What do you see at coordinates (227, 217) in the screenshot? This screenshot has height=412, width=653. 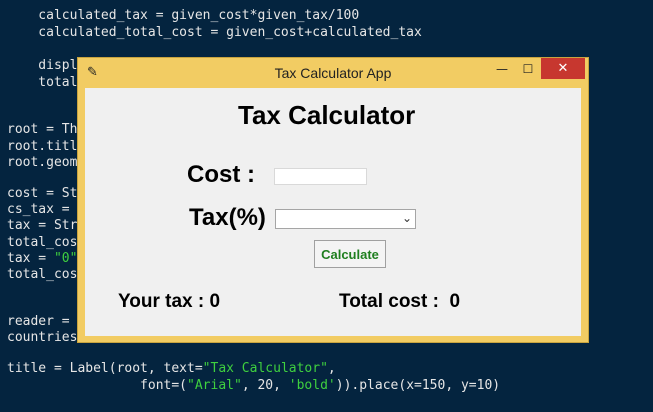 I see `tax-label: Tax(%)` at bounding box center [227, 217].